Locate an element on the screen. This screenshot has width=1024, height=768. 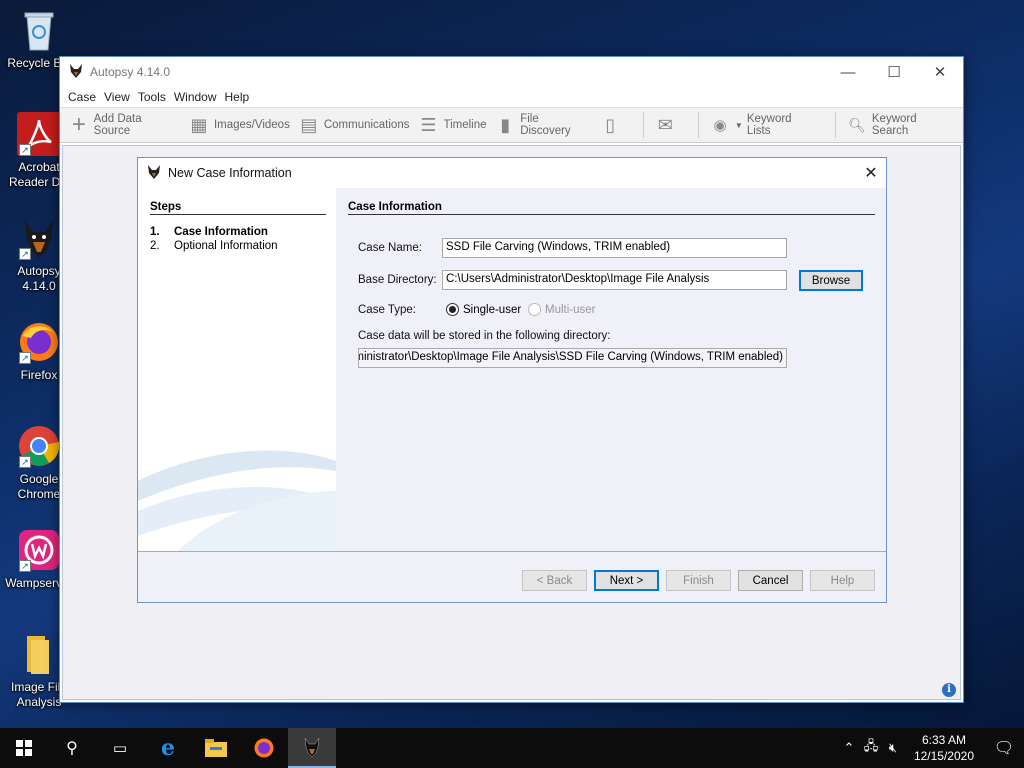
menu-view: View is located at coordinates (117, 97).